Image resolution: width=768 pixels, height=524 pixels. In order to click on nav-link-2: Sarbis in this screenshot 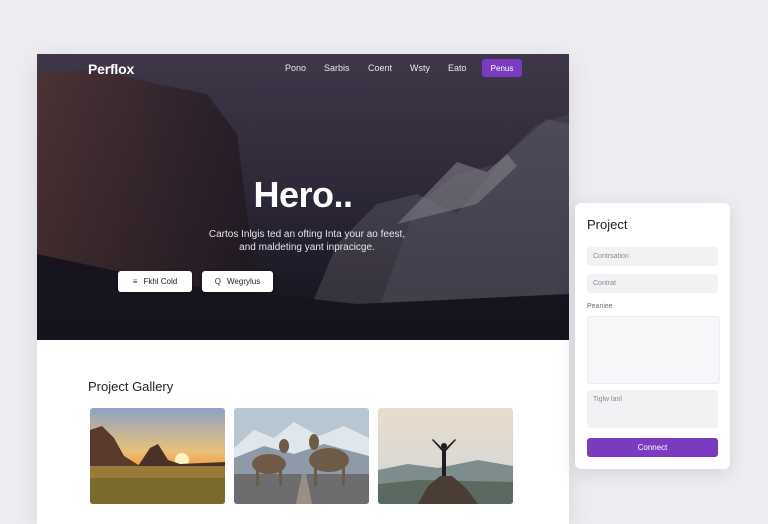, I will do `click(337, 68)`.